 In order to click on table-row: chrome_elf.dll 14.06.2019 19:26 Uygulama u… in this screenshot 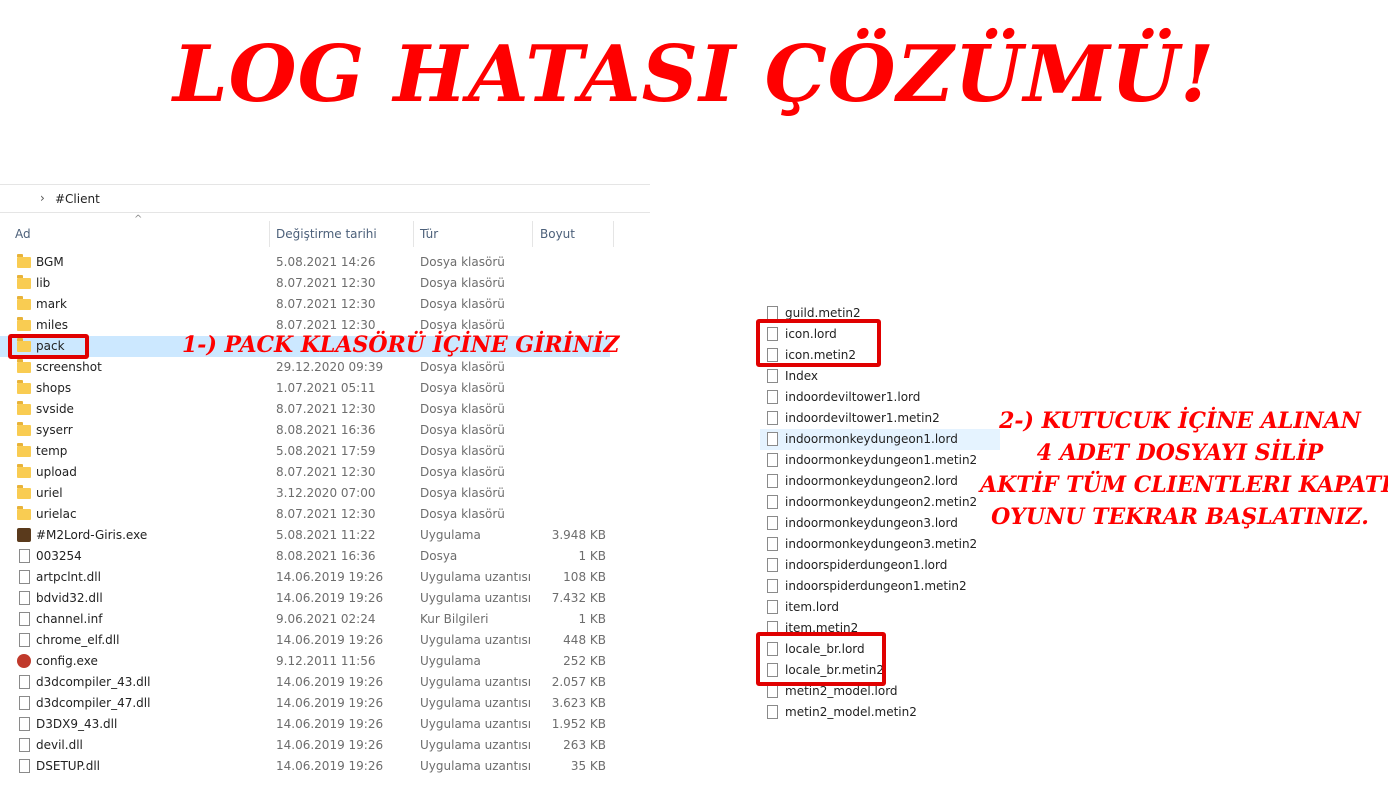, I will do `click(325, 640)`.